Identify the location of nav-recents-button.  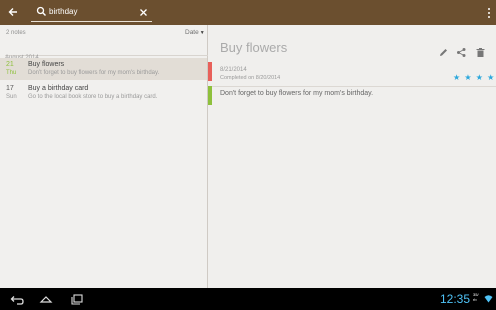
(77, 299).